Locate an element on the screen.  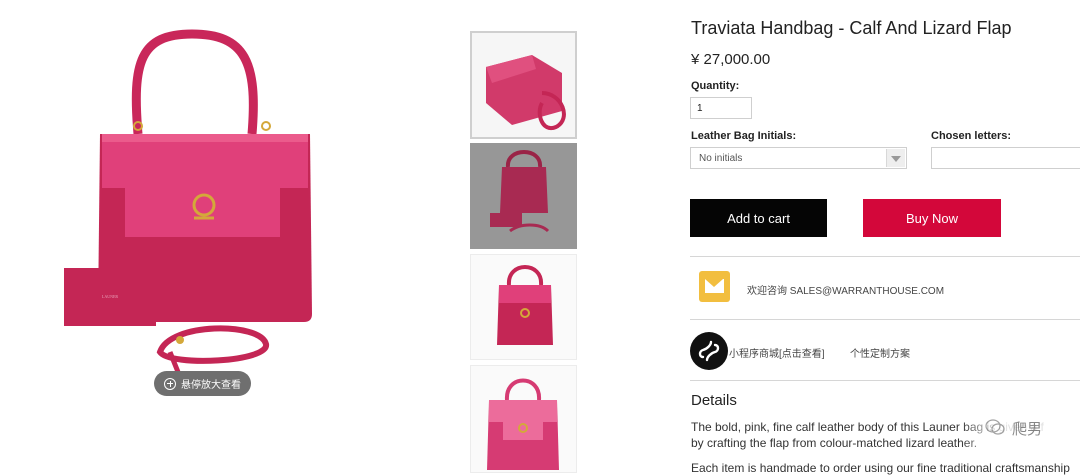
buy-now-button: Buy Now is located at coordinates (932, 218).